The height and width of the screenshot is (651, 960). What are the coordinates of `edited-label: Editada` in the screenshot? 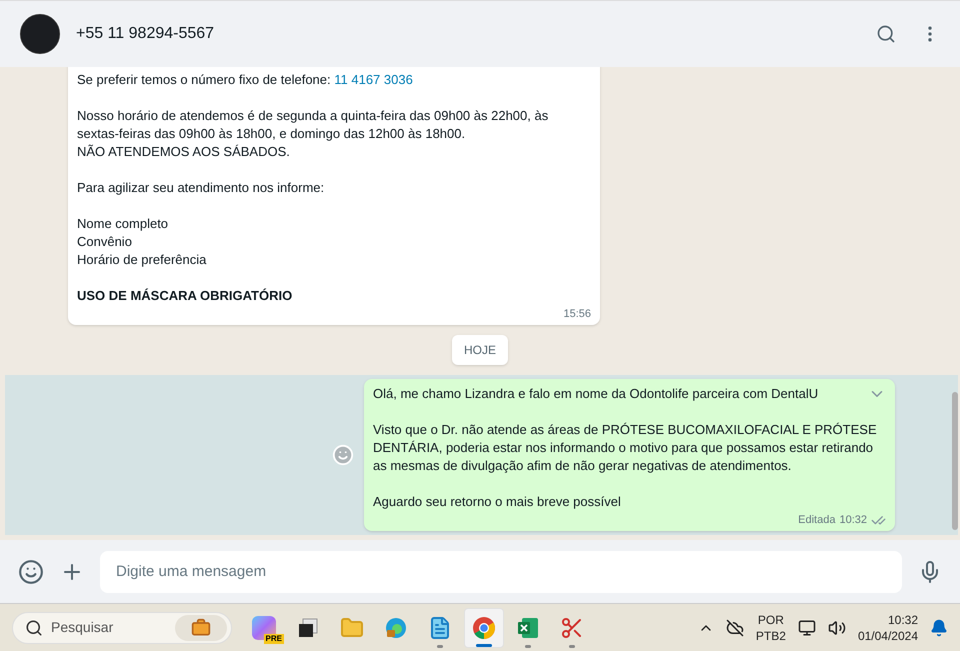 It's located at (817, 520).